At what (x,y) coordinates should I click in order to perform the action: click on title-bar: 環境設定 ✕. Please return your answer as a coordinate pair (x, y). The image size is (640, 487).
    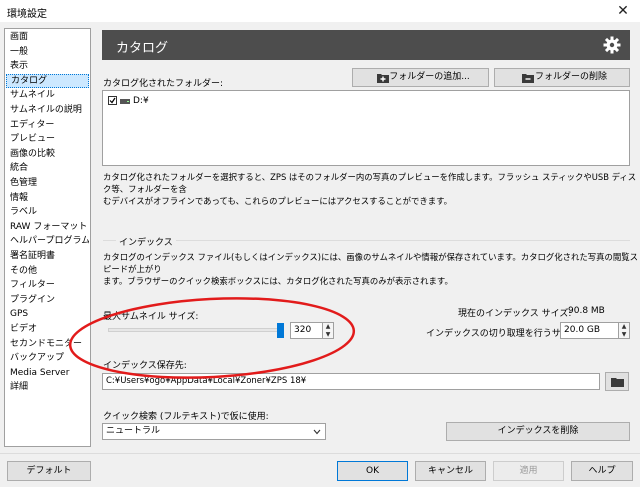
    Looking at the image, I should click on (320, 11).